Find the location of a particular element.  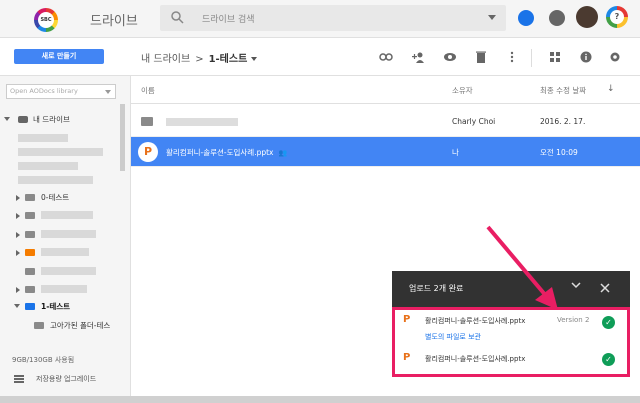

apps-icon is located at coordinates (526, 18).